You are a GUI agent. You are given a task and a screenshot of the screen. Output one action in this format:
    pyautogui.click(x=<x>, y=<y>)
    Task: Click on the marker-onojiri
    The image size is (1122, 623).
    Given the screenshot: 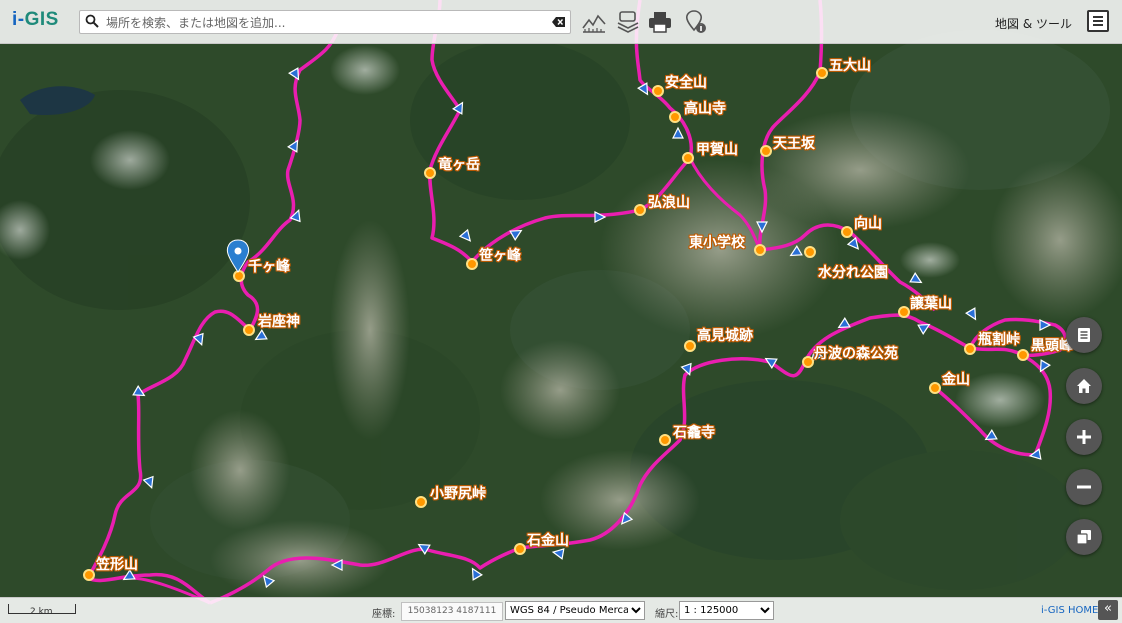 What is the action you would take?
    pyautogui.click(x=421, y=502)
    